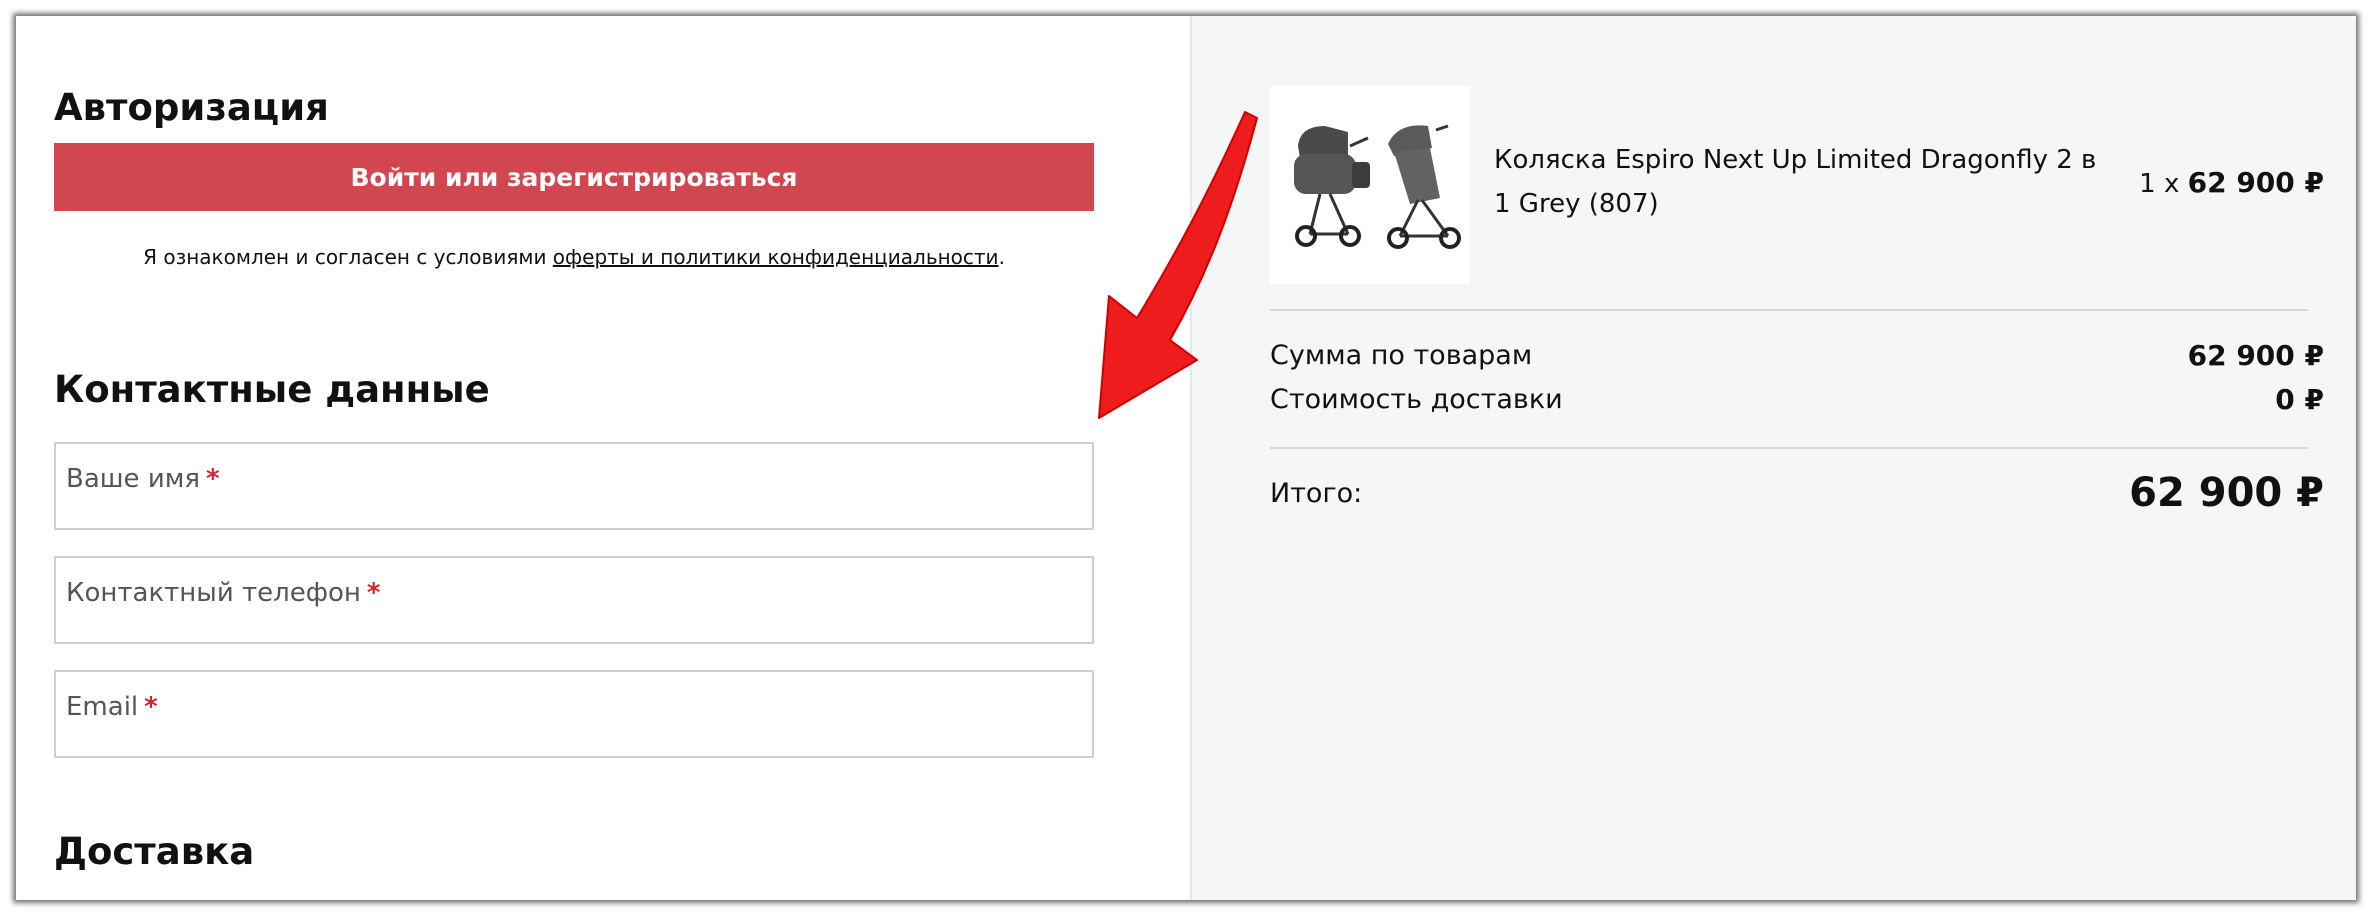  I want to click on phone-field: Контактный телефон *, so click(574, 600).